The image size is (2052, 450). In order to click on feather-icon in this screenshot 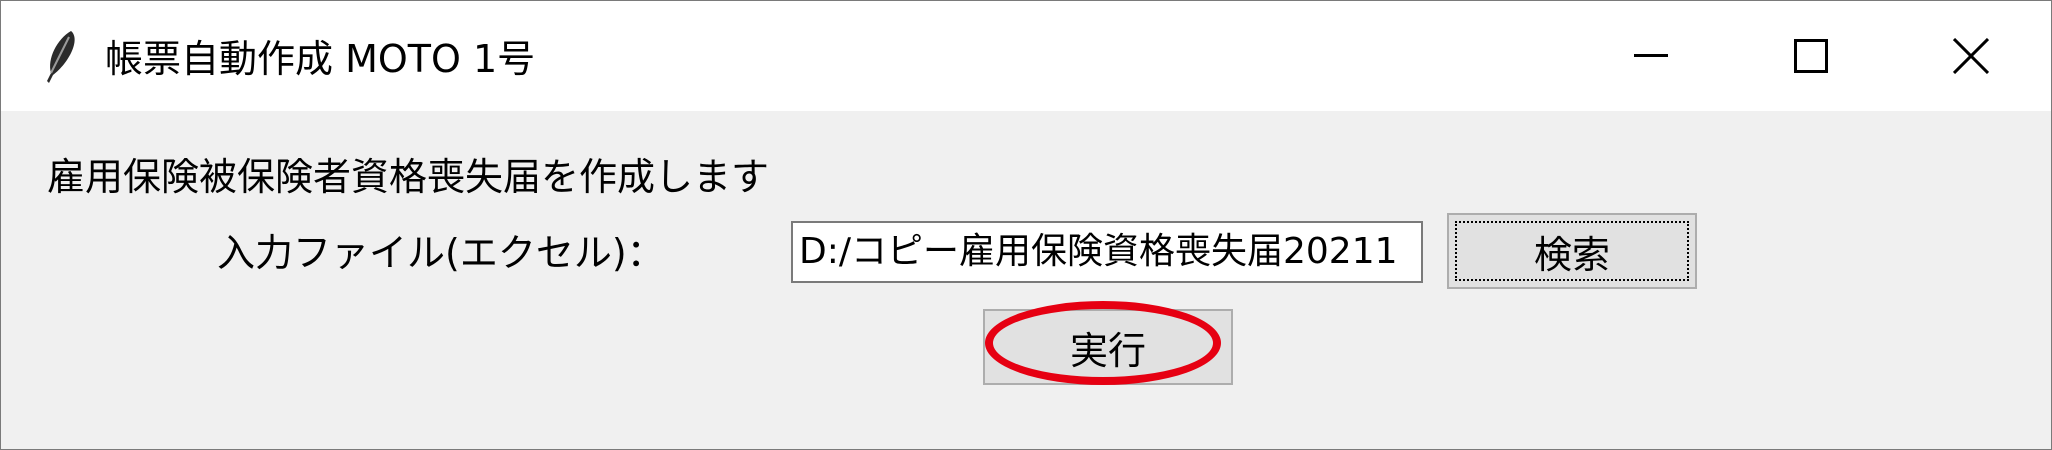, I will do `click(61, 57)`.